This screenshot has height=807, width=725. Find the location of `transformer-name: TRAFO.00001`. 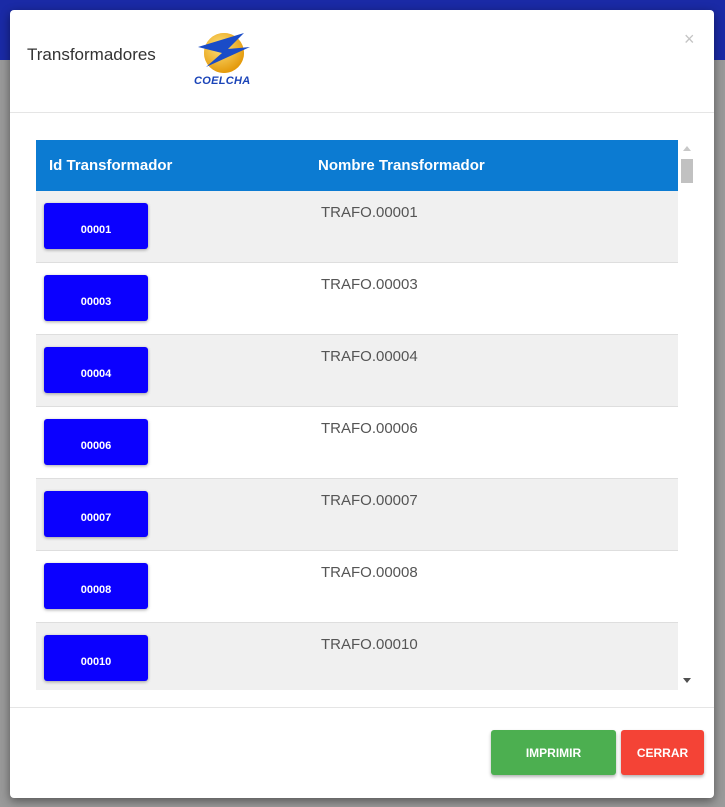

transformer-name: TRAFO.00001 is located at coordinates (369, 212).